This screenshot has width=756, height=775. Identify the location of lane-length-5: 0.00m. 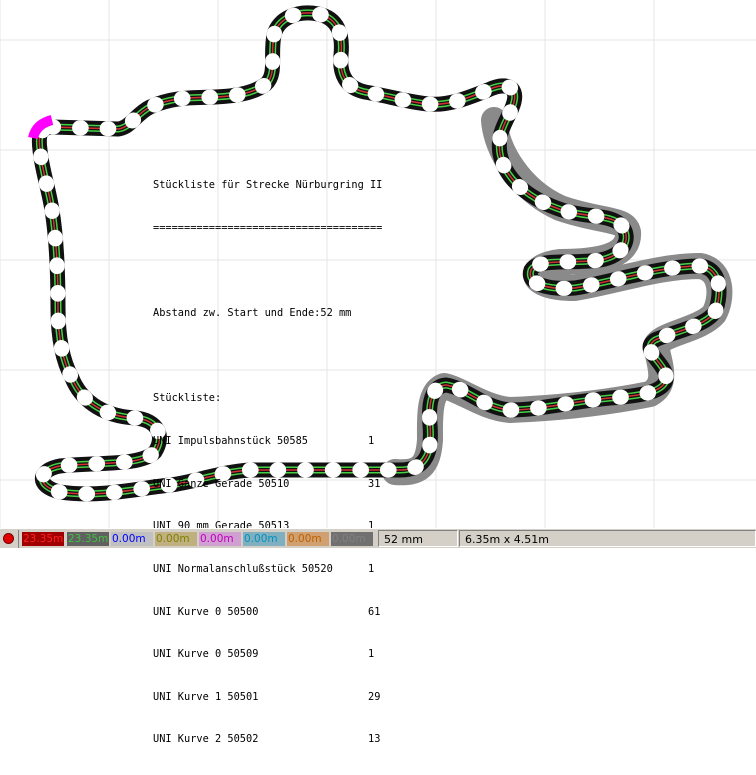
(220, 539).